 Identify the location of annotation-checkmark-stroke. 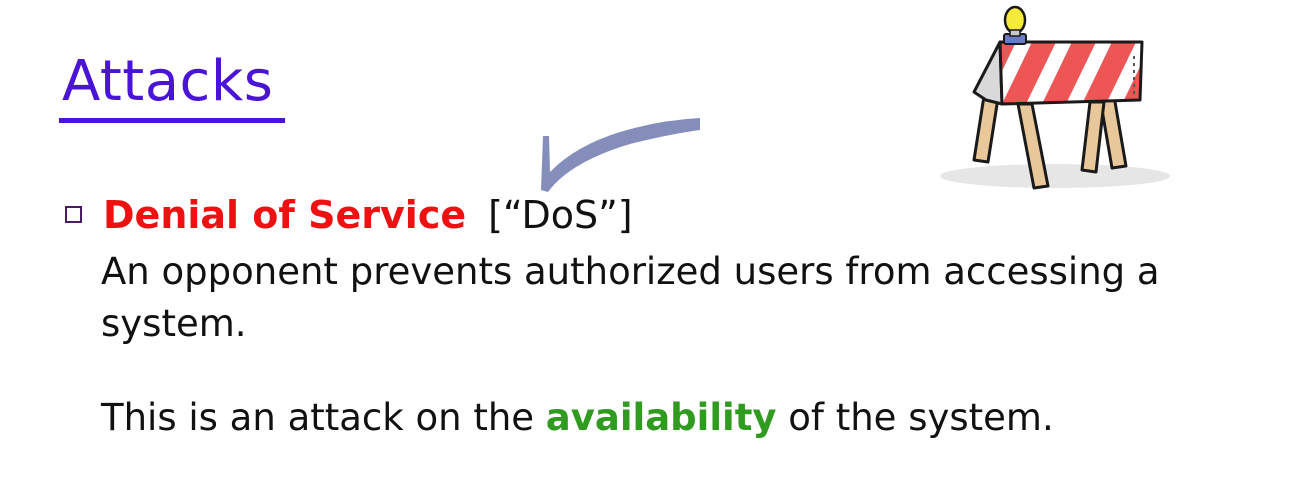
(620, 155).